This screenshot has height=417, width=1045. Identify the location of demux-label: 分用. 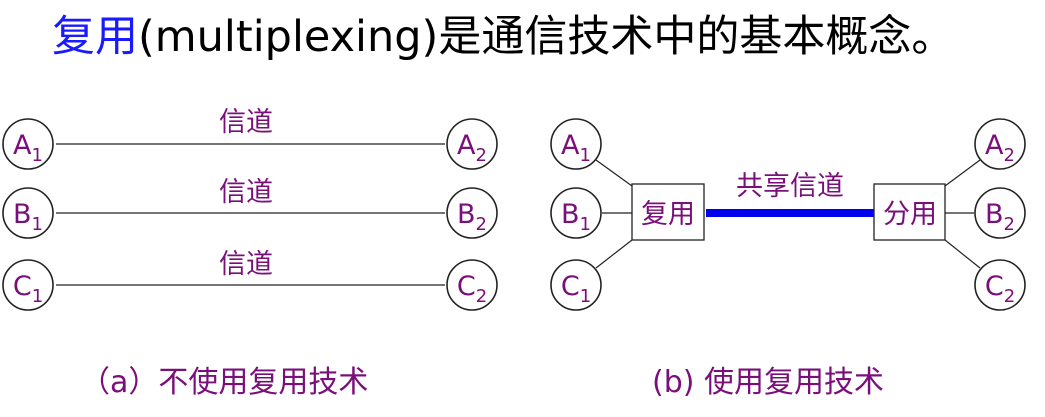
(910, 214).